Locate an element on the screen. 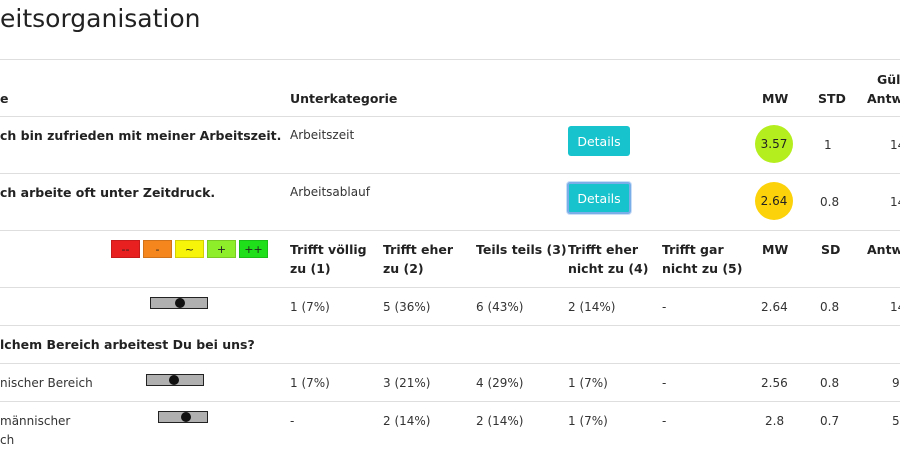 Image resolution: width=900 pixels, height=458 pixels. header-trifft-eher-sub: zu (2) is located at coordinates (403, 268).